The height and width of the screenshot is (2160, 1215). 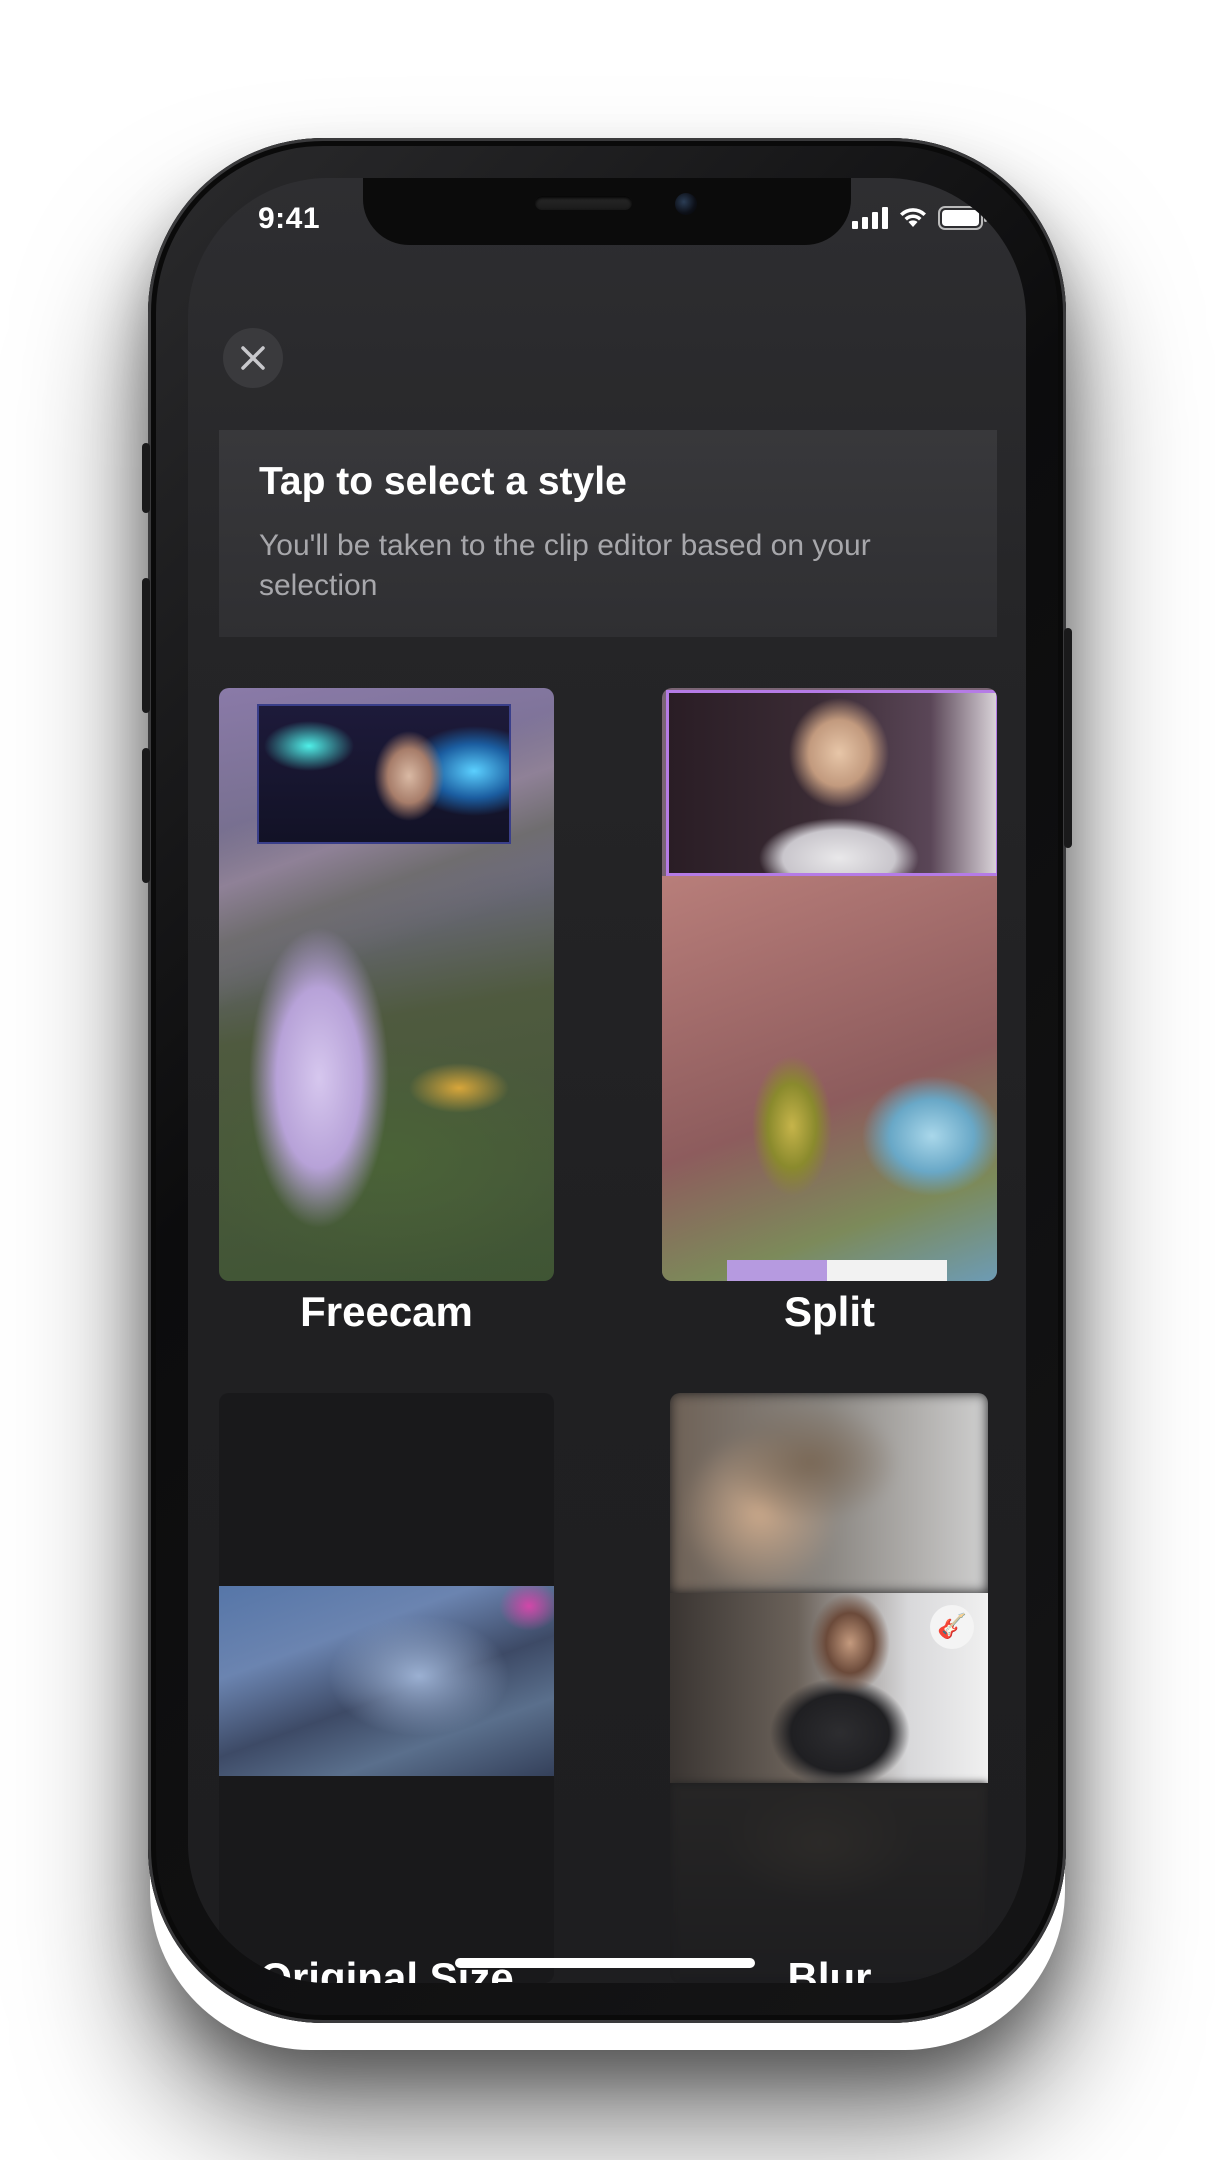 I want to click on cellular-signal-icon, so click(x=870, y=218).